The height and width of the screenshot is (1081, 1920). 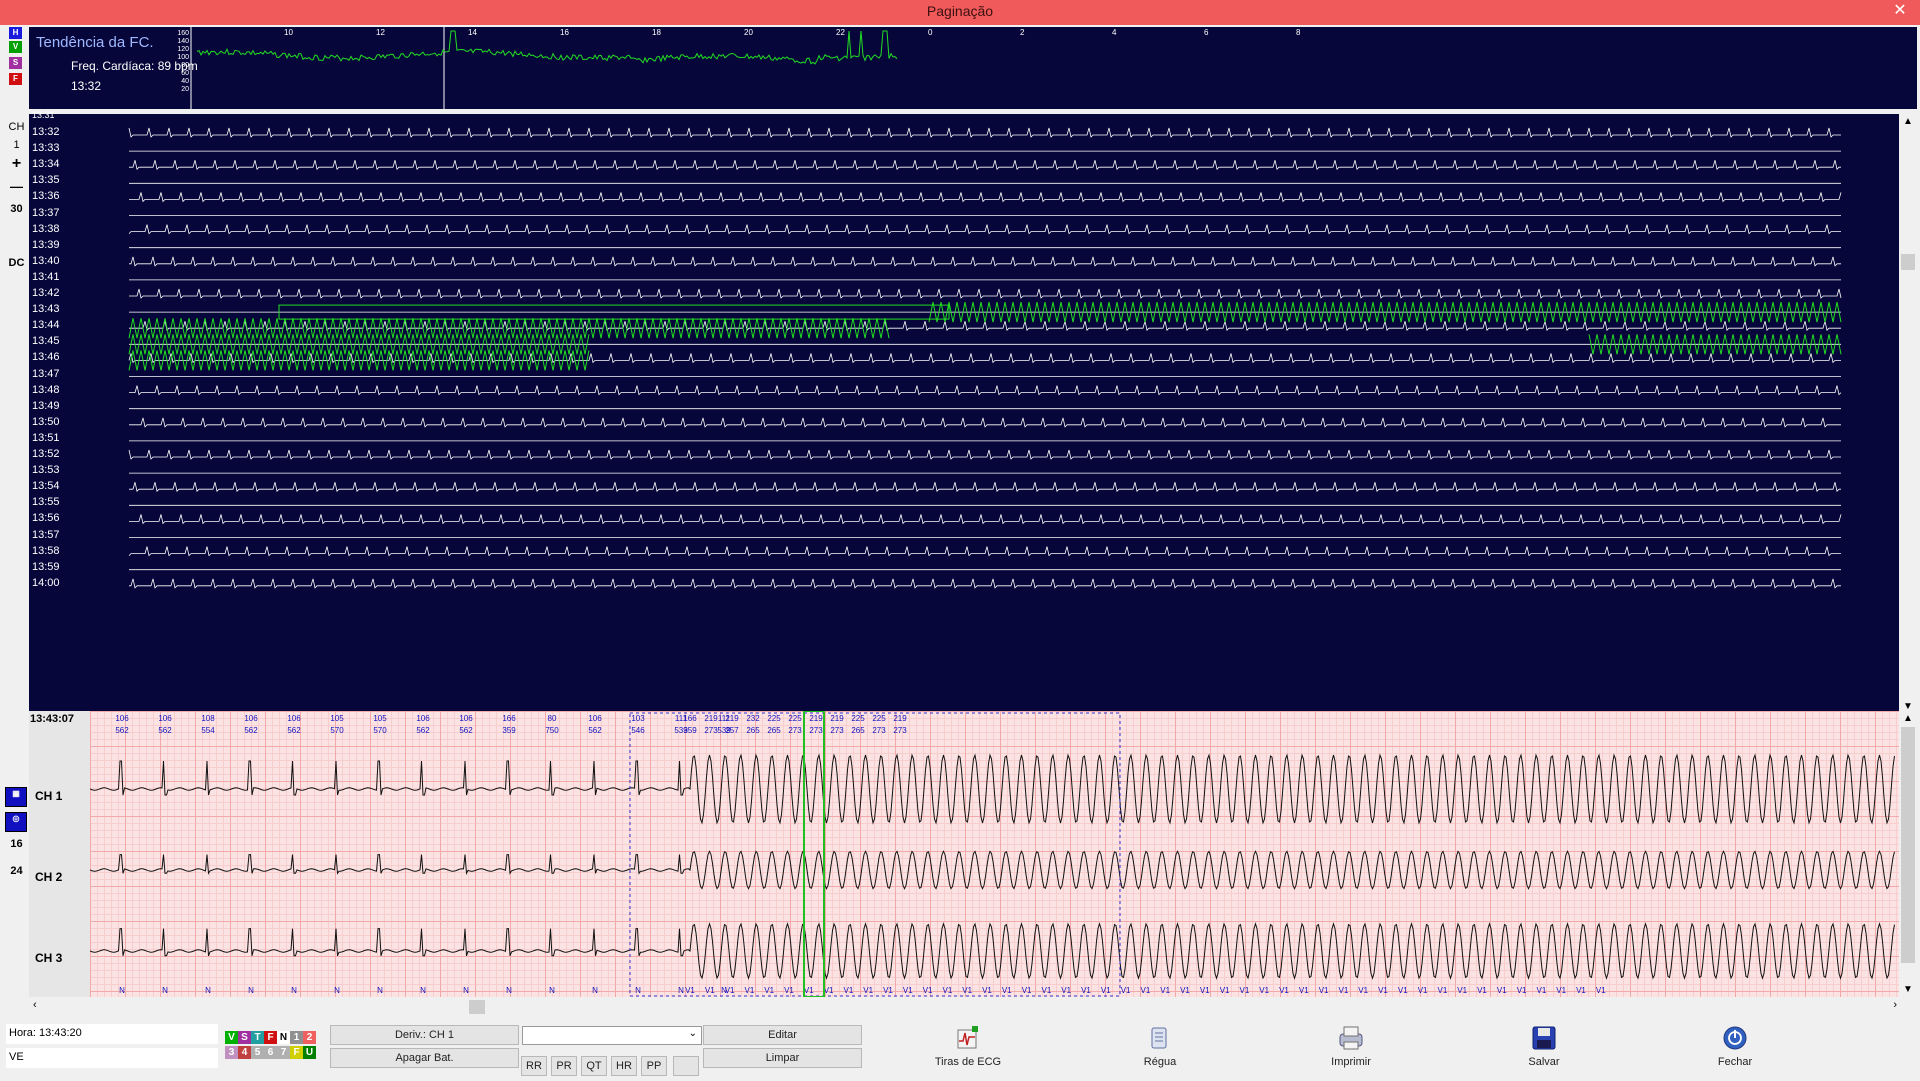 I want to click on zoom-out-button: —, so click(x=16, y=186).